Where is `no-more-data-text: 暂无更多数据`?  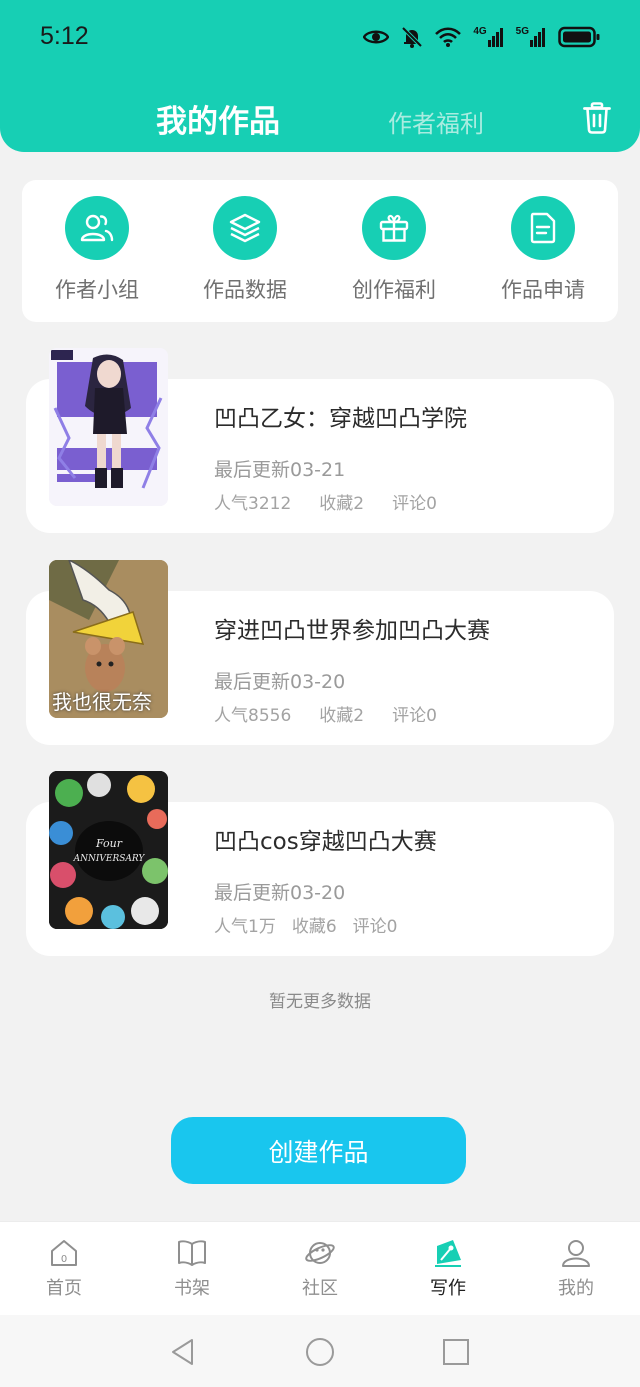 no-more-data-text: 暂无更多数据 is located at coordinates (320, 1002).